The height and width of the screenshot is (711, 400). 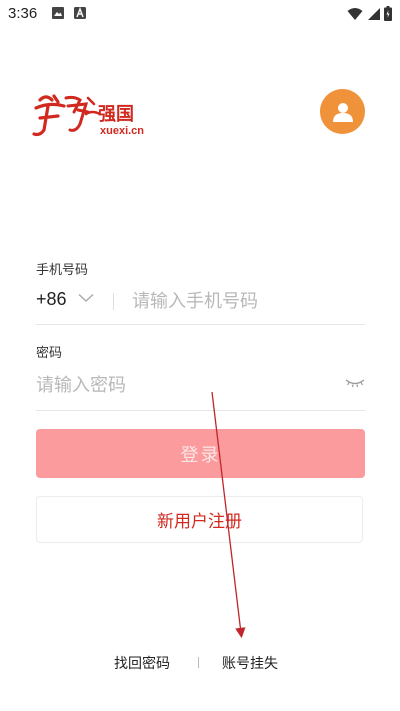 I want to click on field-divider, so click(x=113, y=301).